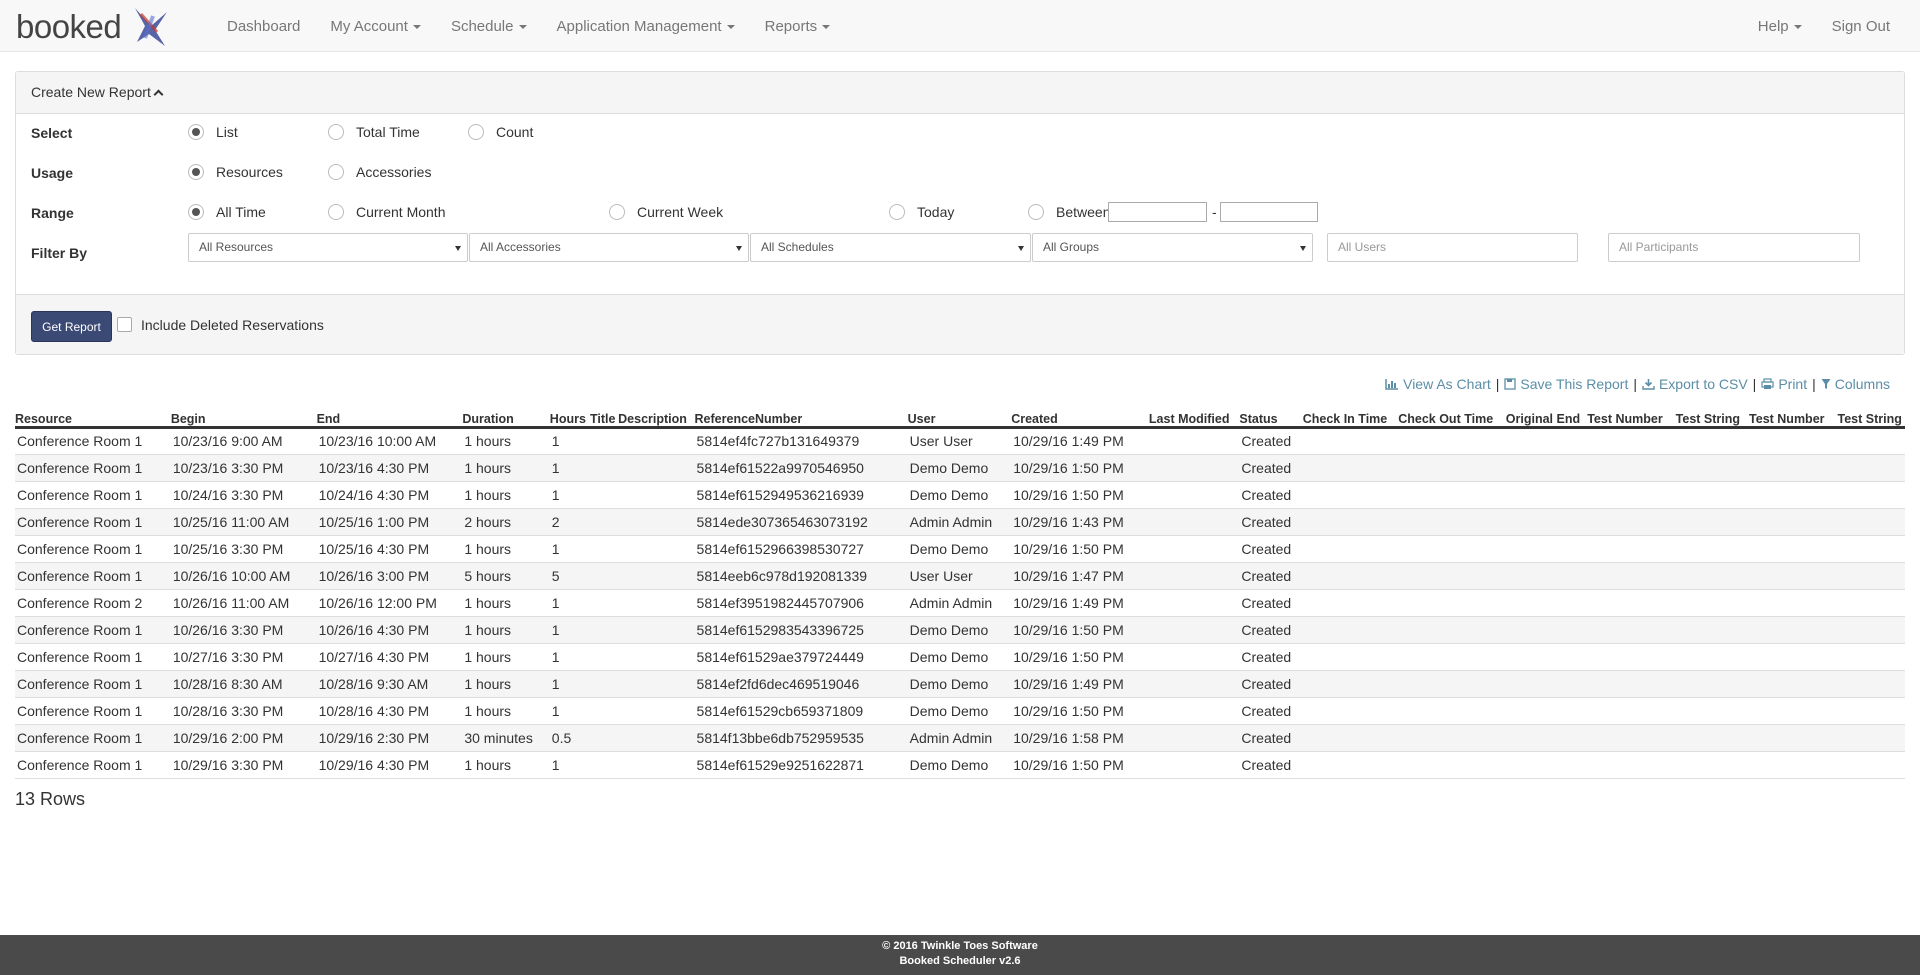 The image size is (1920, 975). I want to click on column-header: Original End, so click(1546, 418).